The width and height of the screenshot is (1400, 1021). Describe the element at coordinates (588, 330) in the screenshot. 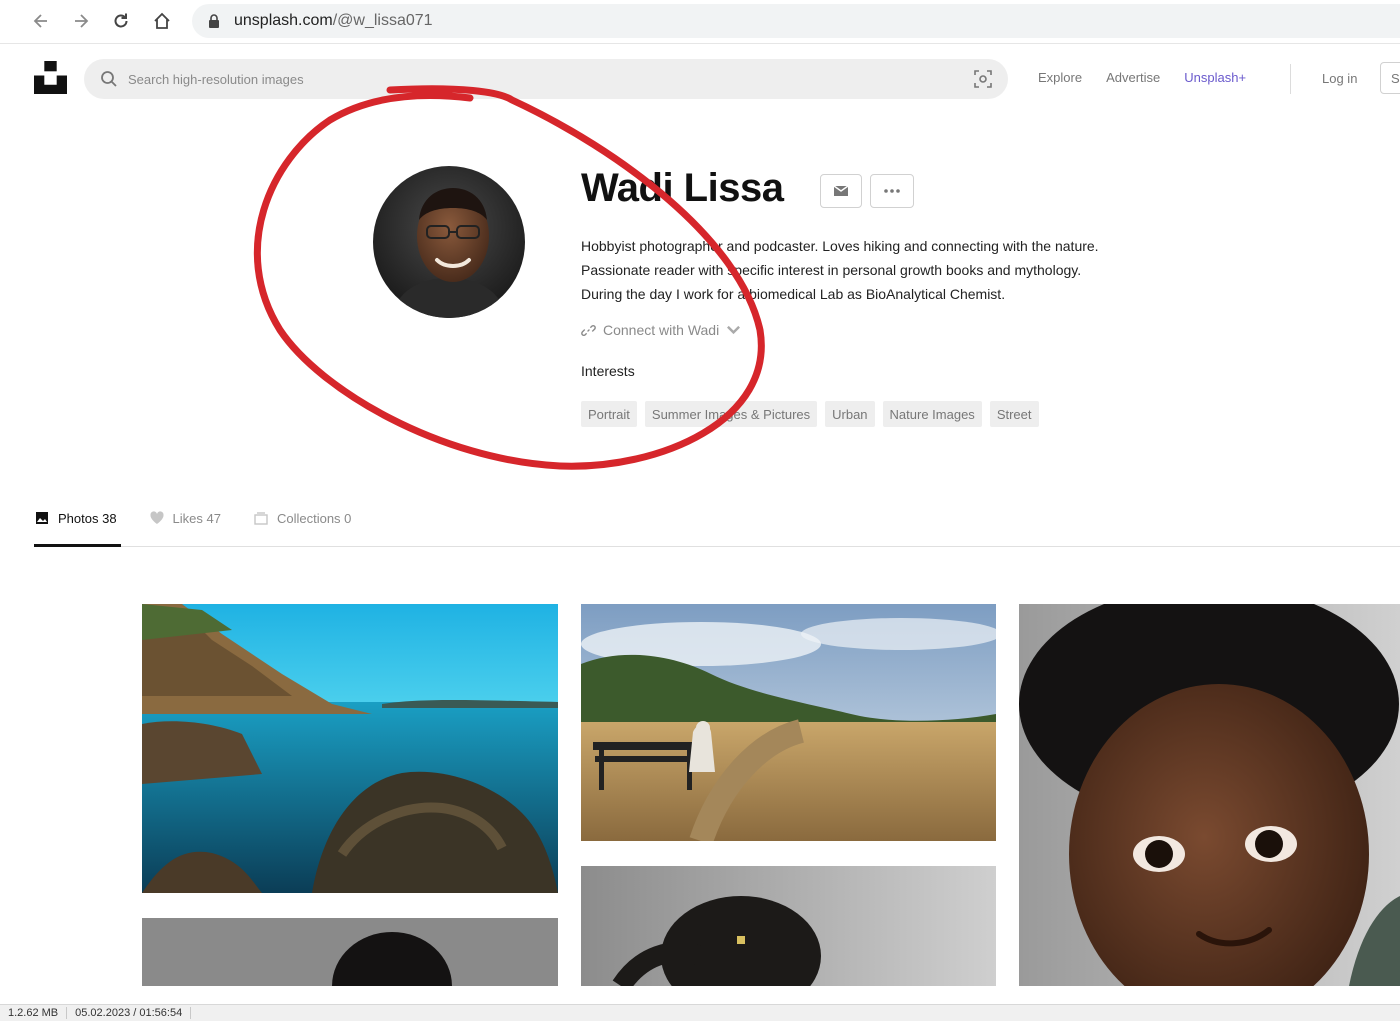

I see `link-icon` at that location.